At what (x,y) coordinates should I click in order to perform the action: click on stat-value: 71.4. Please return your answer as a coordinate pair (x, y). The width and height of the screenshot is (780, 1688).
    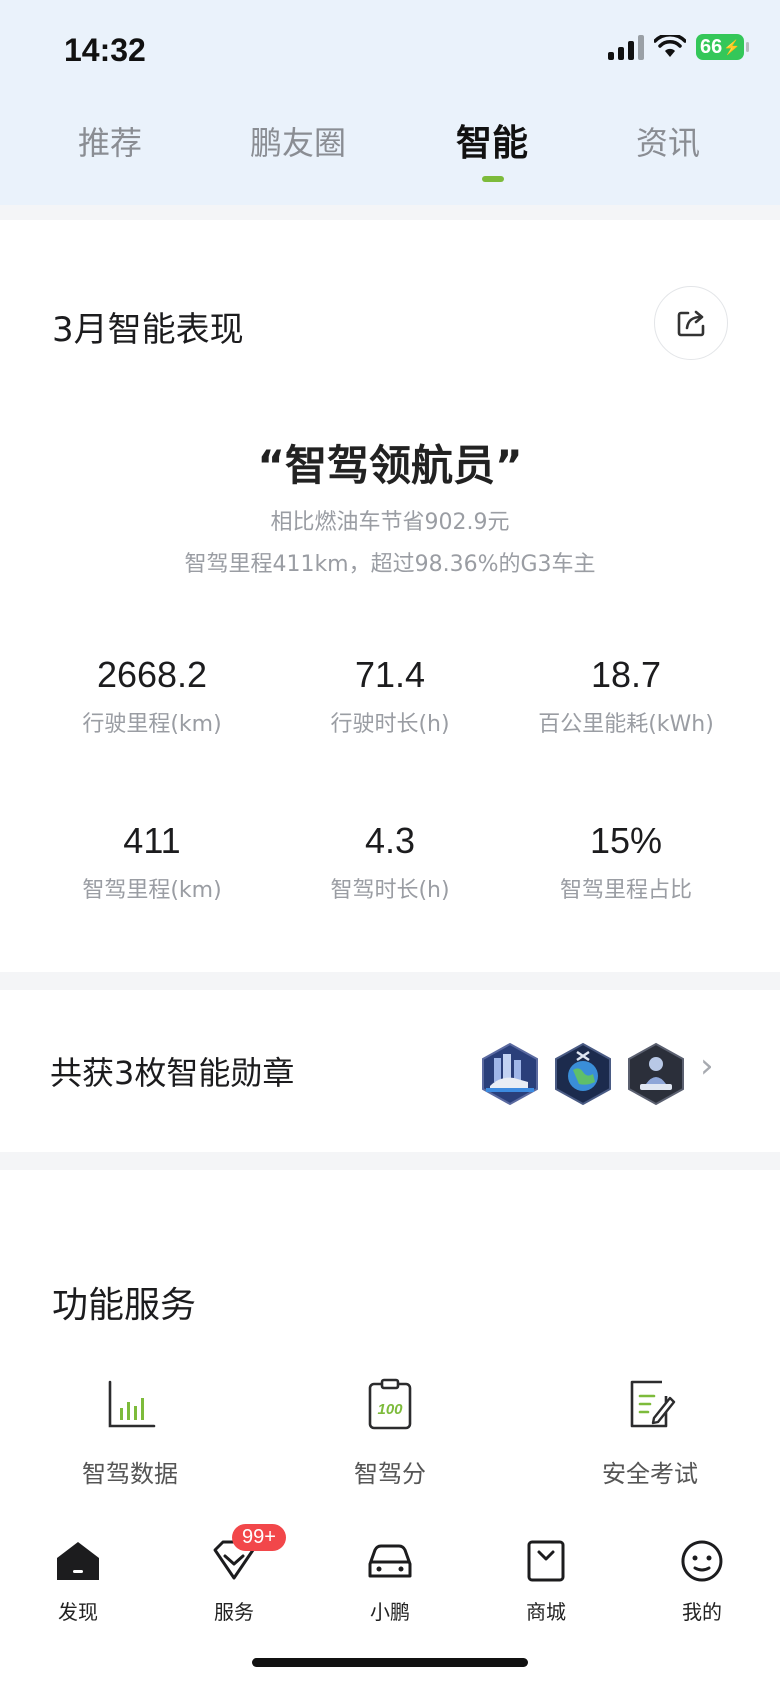
    Looking at the image, I should click on (390, 674).